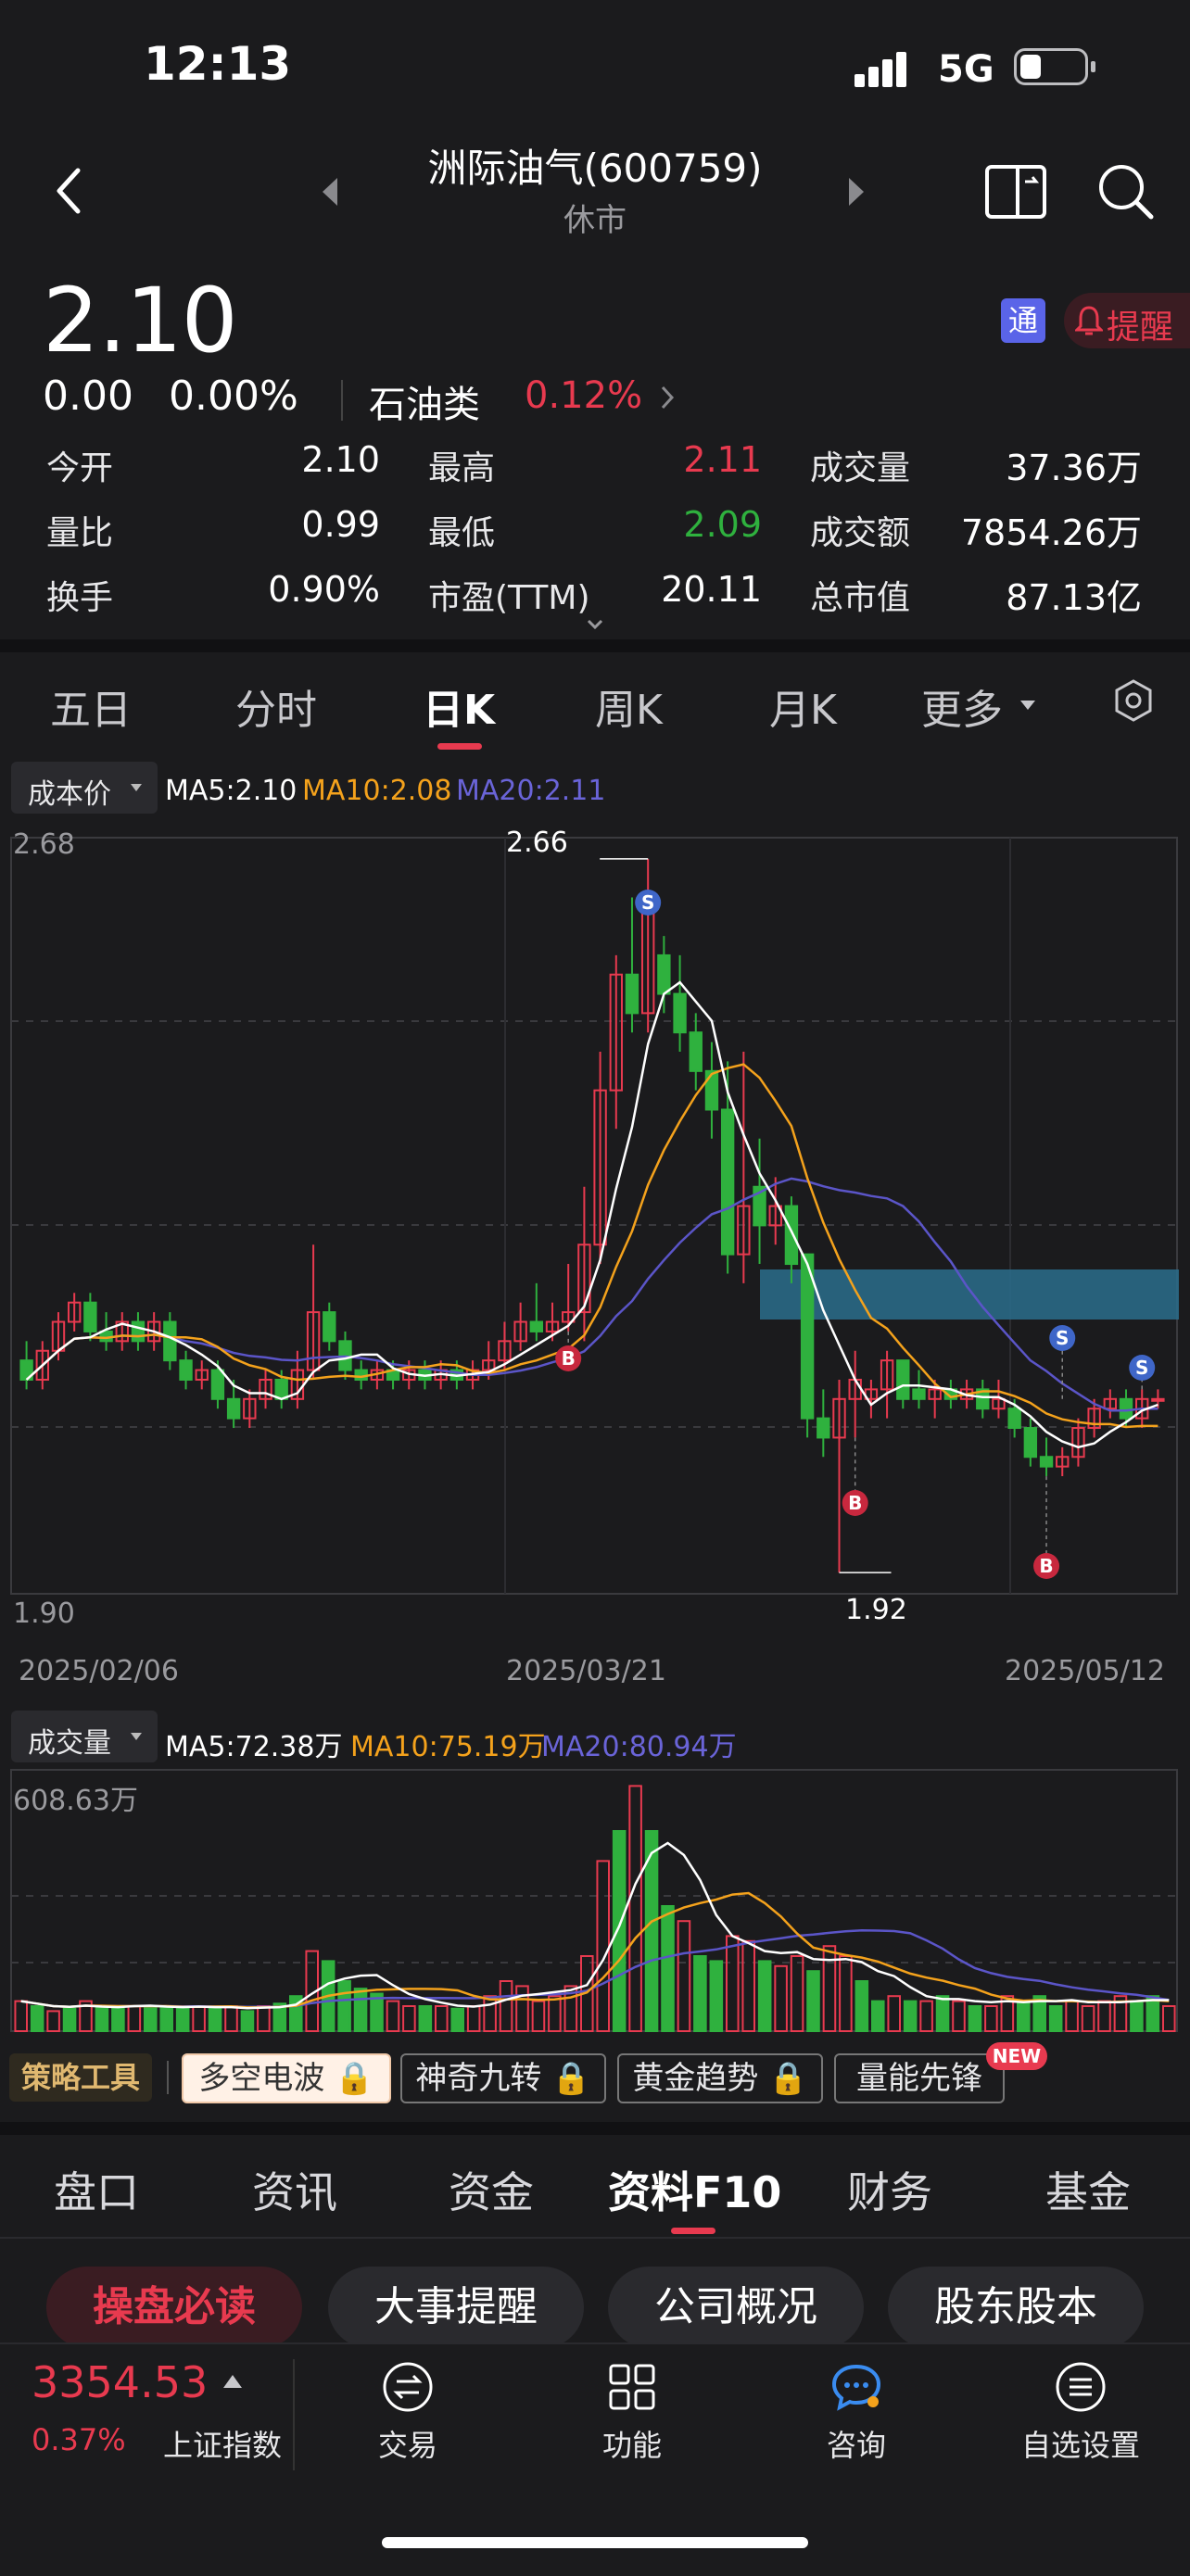 Image resolution: width=1190 pixels, height=2576 pixels. What do you see at coordinates (583, 395) in the screenshot?
I see `sector-change-pct: 0.12%` at bounding box center [583, 395].